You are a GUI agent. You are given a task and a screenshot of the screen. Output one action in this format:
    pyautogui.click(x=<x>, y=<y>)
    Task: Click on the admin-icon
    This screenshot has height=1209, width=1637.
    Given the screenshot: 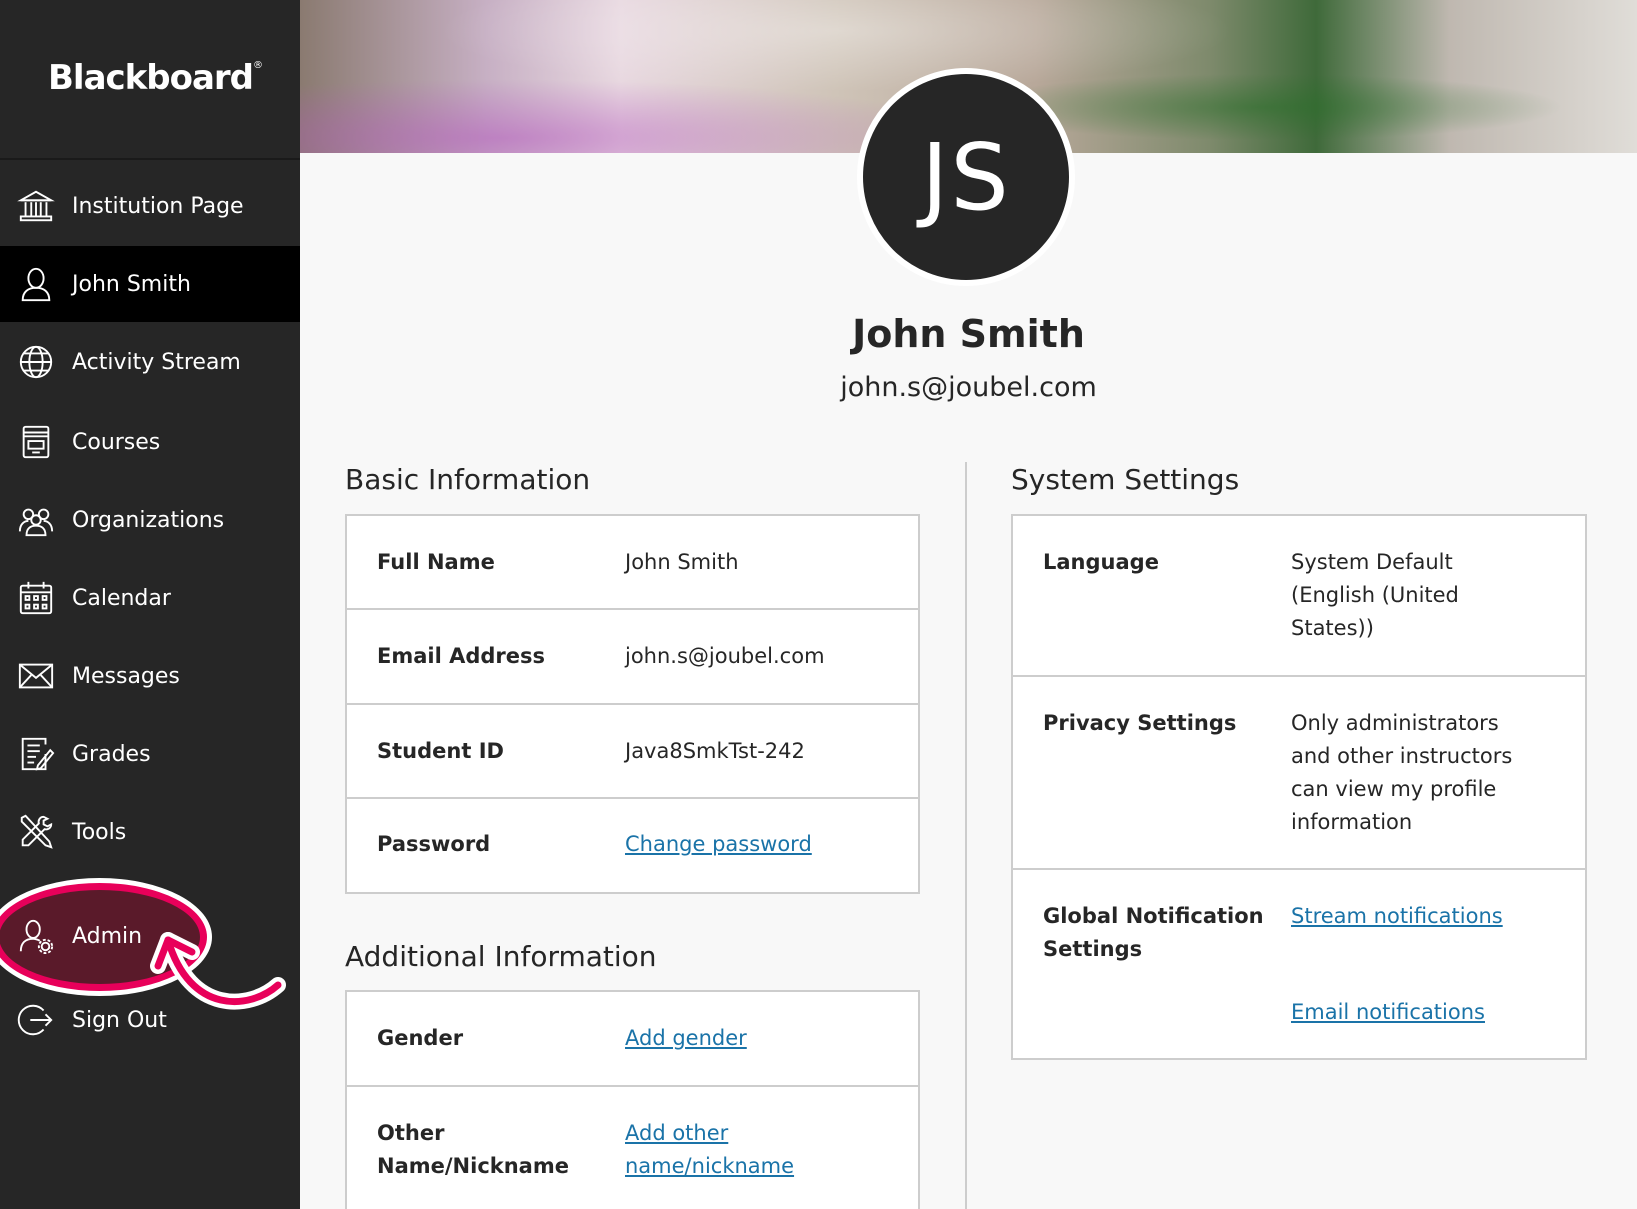 What is the action you would take?
    pyautogui.click(x=36, y=936)
    